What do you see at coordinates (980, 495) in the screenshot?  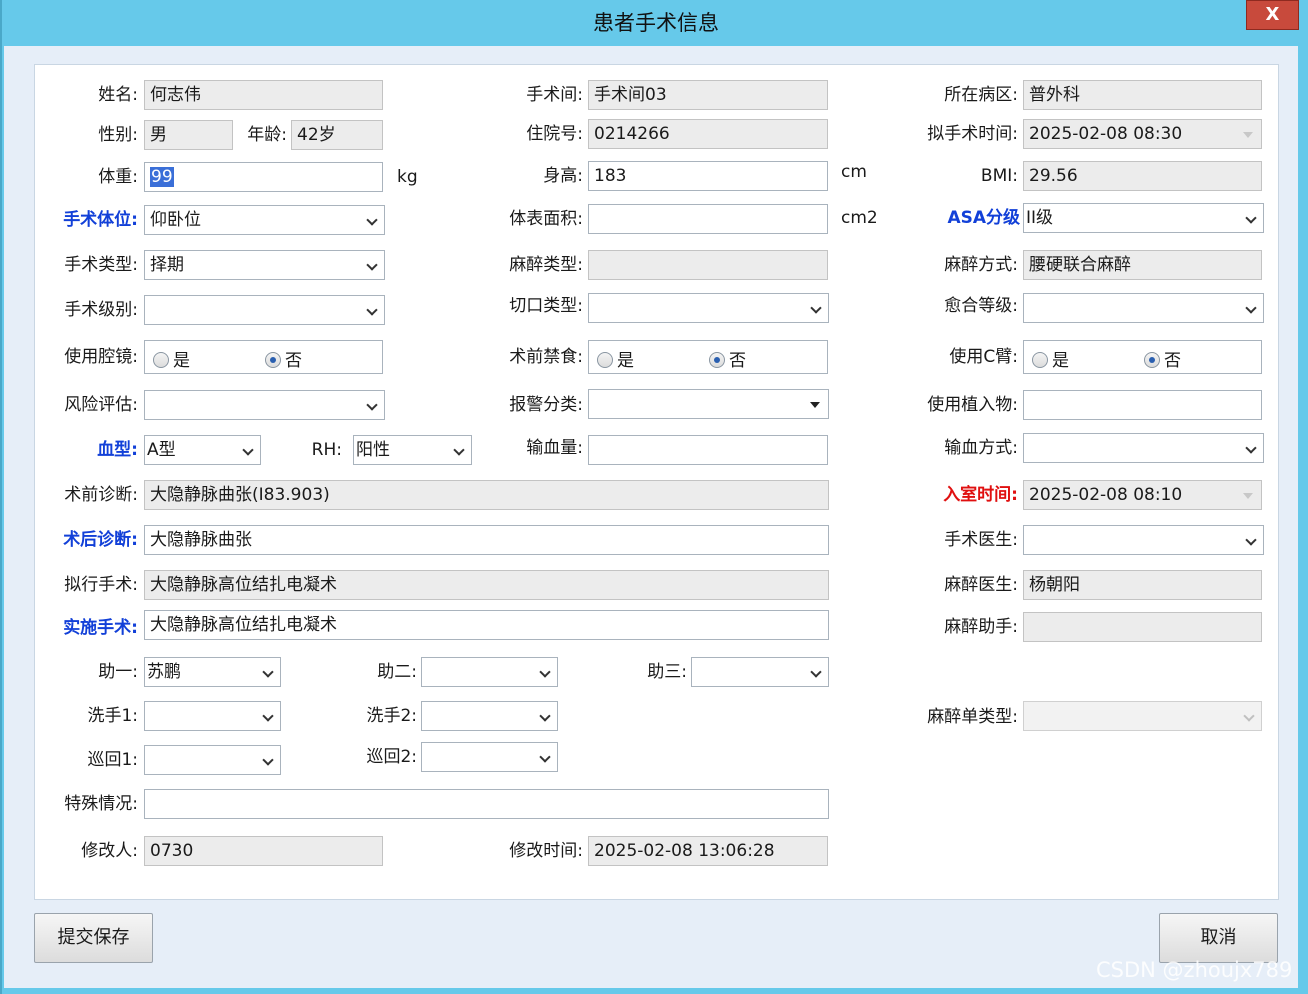 I see `entry-time-label: 入室时间:` at bounding box center [980, 495].